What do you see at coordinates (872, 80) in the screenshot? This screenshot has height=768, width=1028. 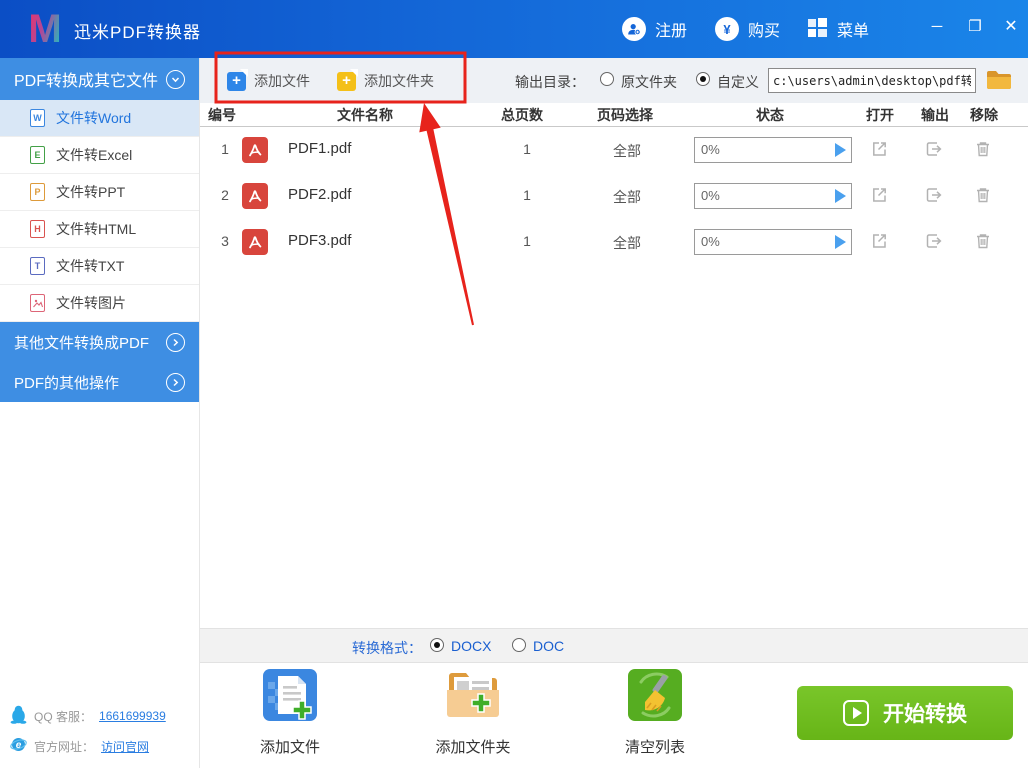 I see `output-path-input` at bounding box center [872, 80].